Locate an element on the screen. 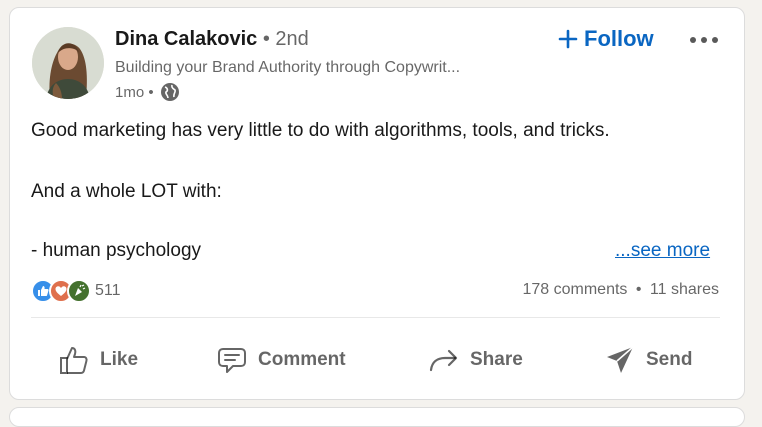  send-button: Send is located at coordinates (648, 360).